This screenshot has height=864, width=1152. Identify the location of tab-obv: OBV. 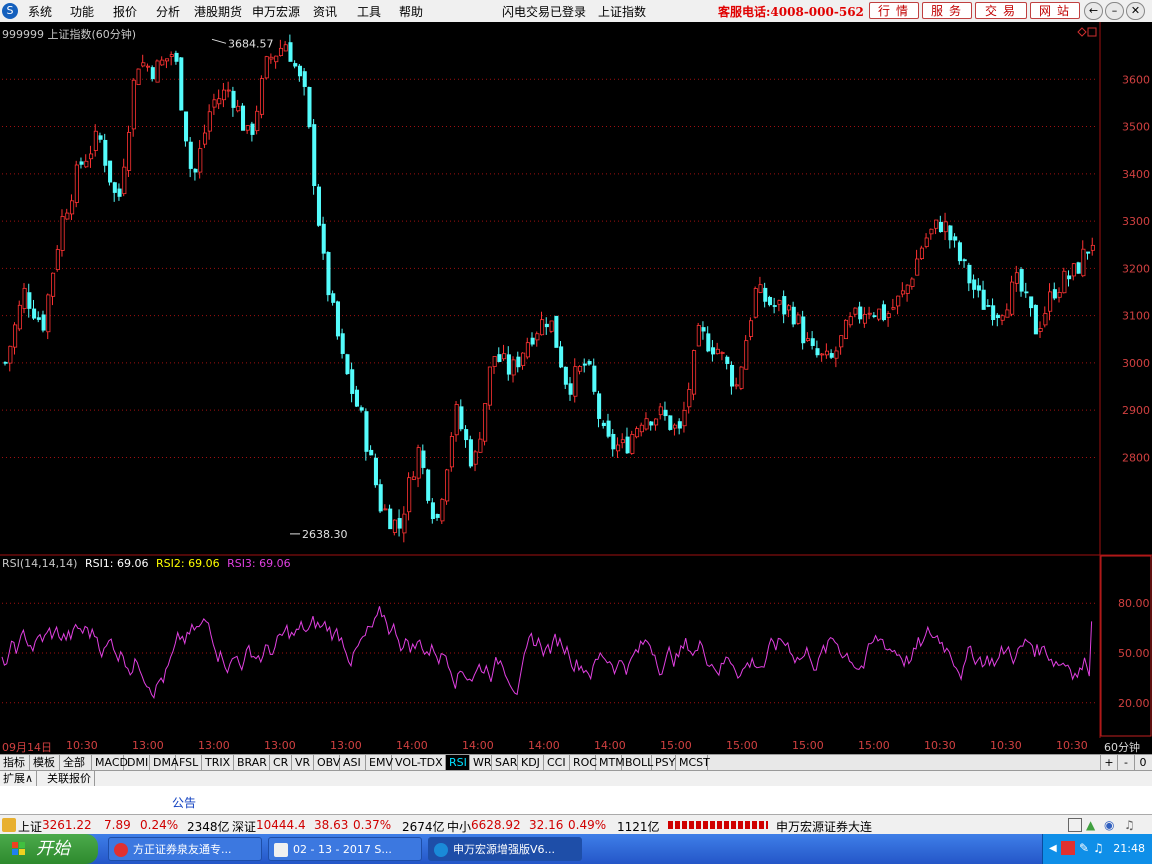
(327, 762).